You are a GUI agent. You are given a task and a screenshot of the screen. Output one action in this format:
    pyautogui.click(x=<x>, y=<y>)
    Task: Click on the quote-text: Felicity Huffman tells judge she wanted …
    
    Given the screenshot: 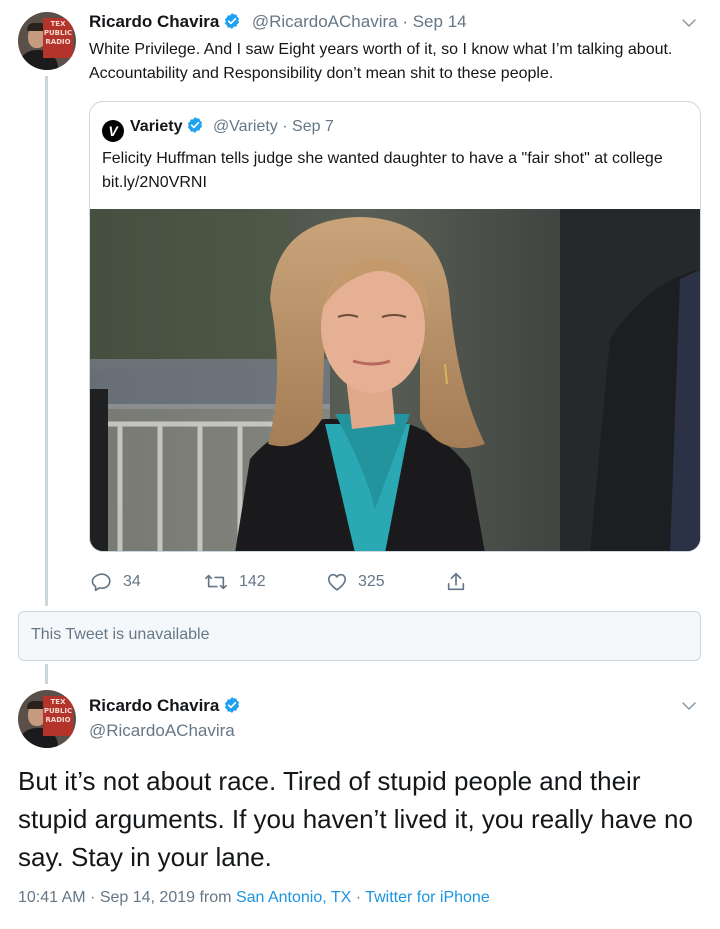 What is the action you would take?
    pyautogui.click(x=382, y=170)
    